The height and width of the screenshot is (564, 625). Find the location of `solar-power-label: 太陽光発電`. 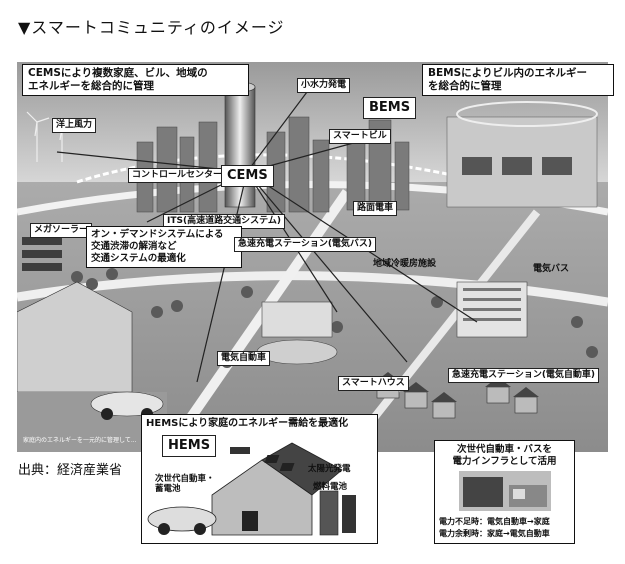

solar-power-label: 太陽光発電 is located at coordinates (329, 469).